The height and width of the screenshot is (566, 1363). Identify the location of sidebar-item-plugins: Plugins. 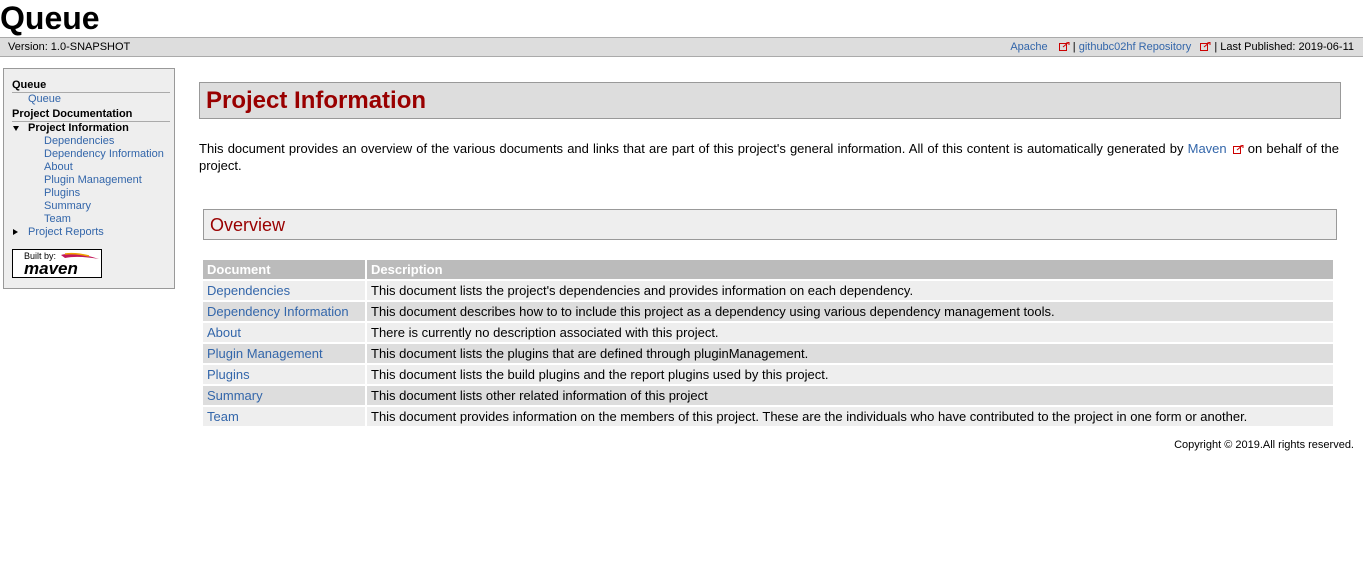
(62, 193).